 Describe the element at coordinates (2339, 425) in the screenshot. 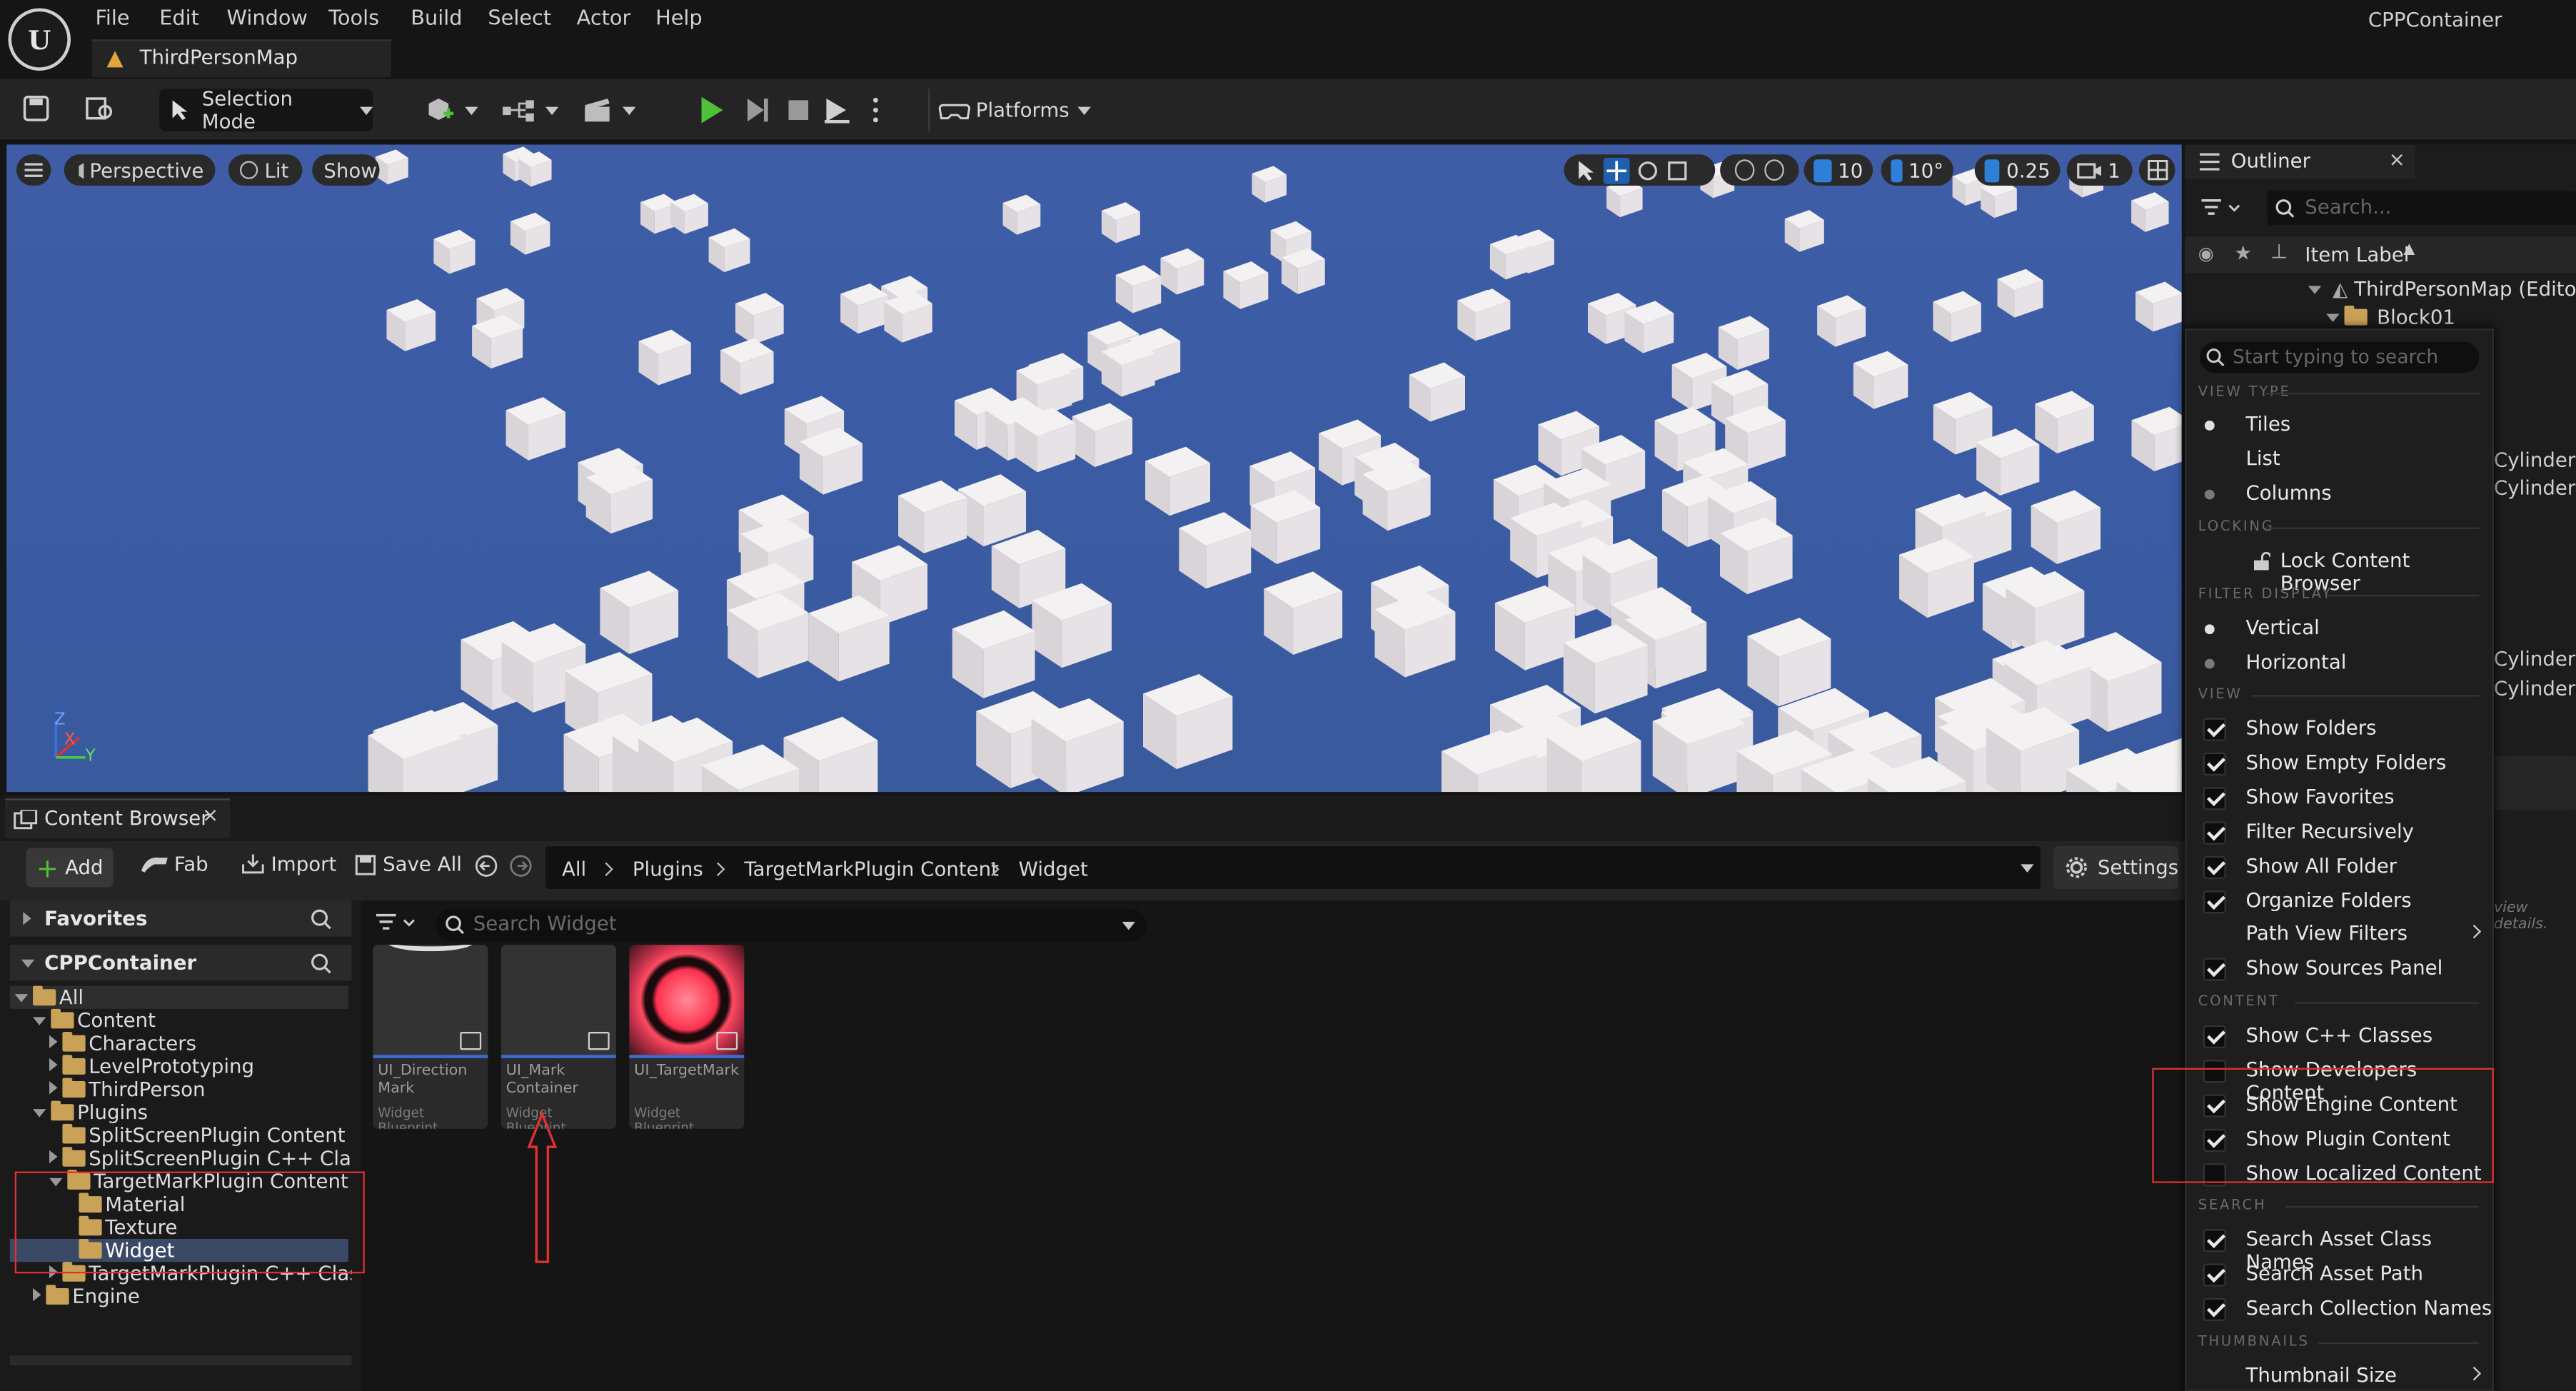

I see `menu-tiles: Tiles` at that location.